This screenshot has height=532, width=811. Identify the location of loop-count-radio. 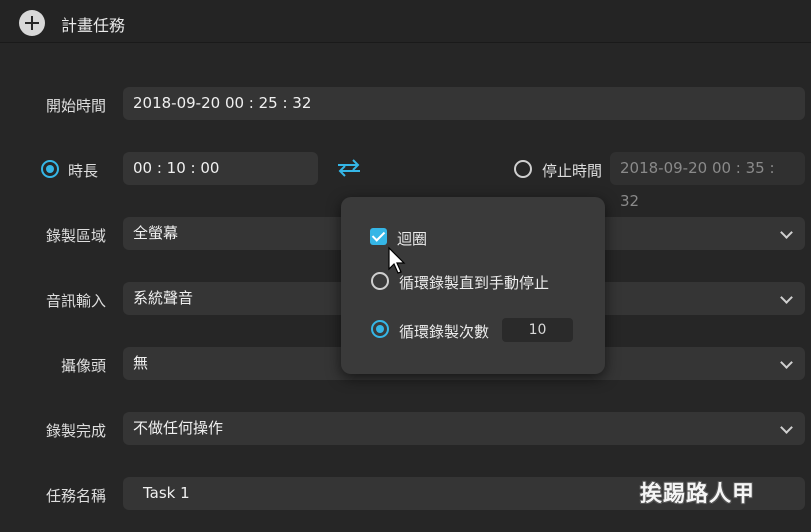
(380, 329).